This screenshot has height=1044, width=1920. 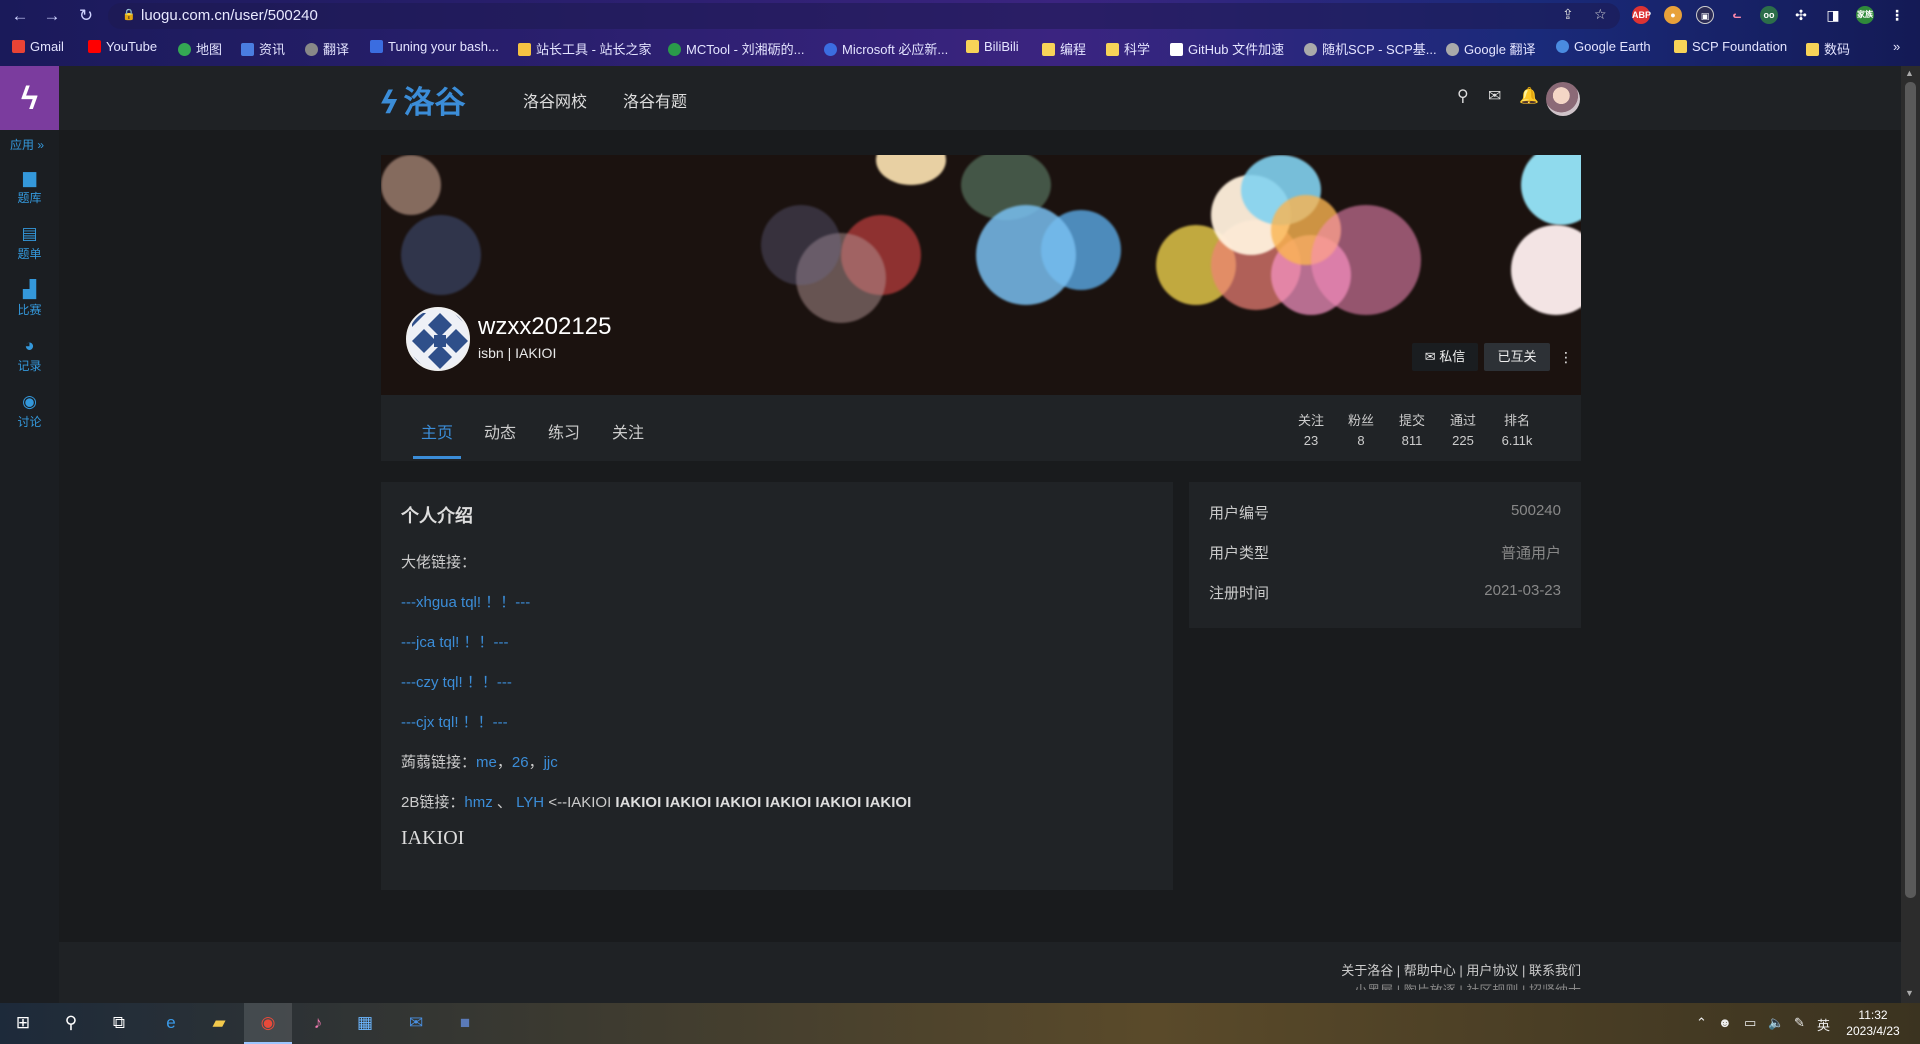 What do you see at coordinates (27, 144) in the screenshot?
I see `app-menu-toggle: 应用 »` at bounding box center [27, 144].